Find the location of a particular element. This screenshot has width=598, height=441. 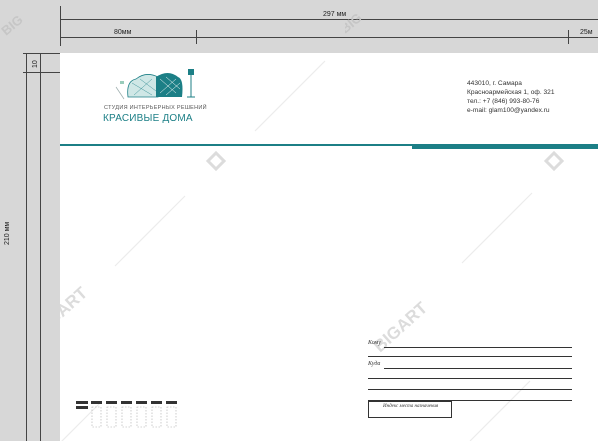

width-dimension-line is located at coordinates (329, 19).